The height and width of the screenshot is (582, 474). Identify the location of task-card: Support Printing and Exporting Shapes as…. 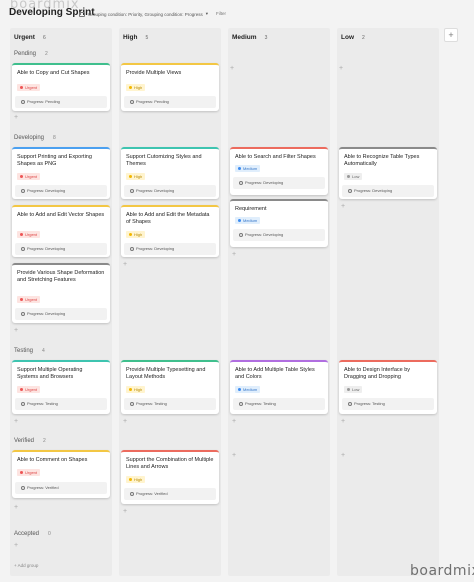
(61, 173).